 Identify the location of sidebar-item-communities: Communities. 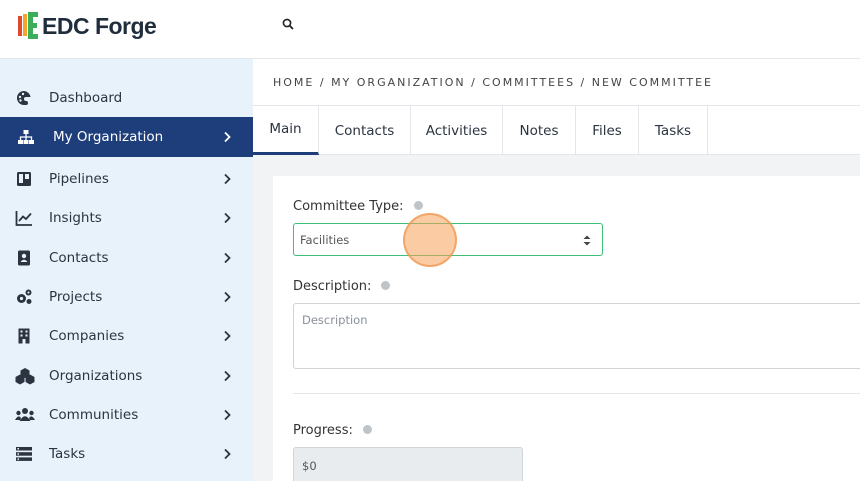
(126, 415).